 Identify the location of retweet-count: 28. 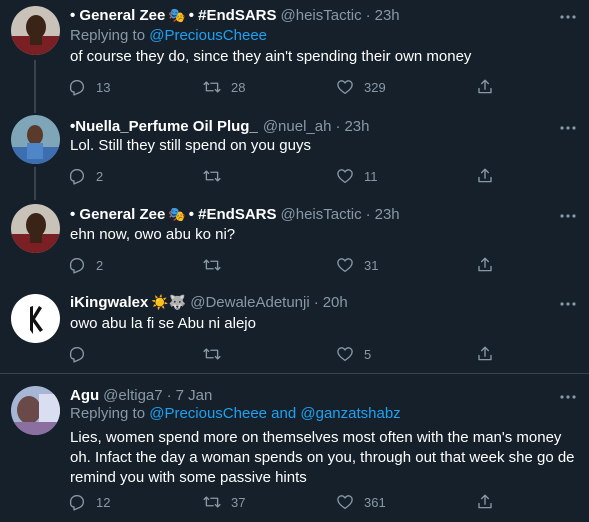
(238, 87).